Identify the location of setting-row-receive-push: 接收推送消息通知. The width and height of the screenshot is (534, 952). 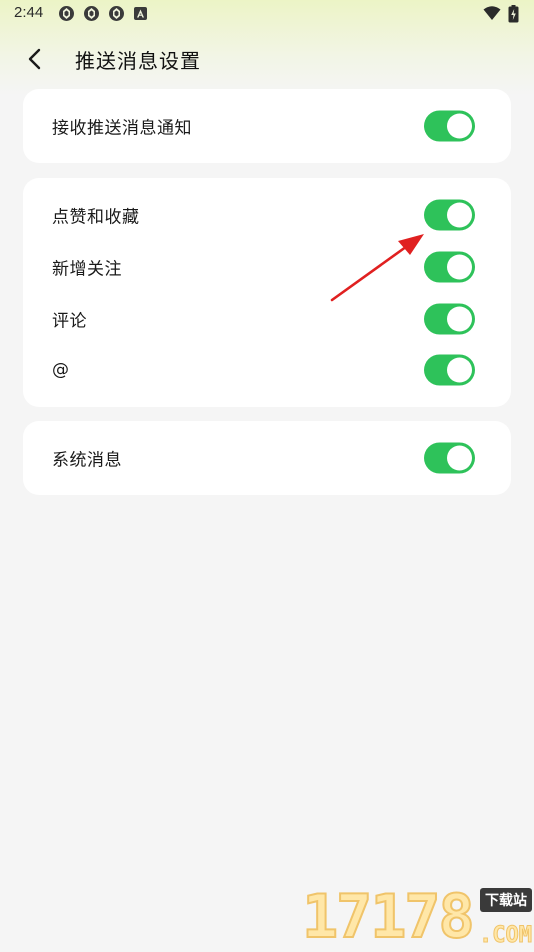
(267, 126).